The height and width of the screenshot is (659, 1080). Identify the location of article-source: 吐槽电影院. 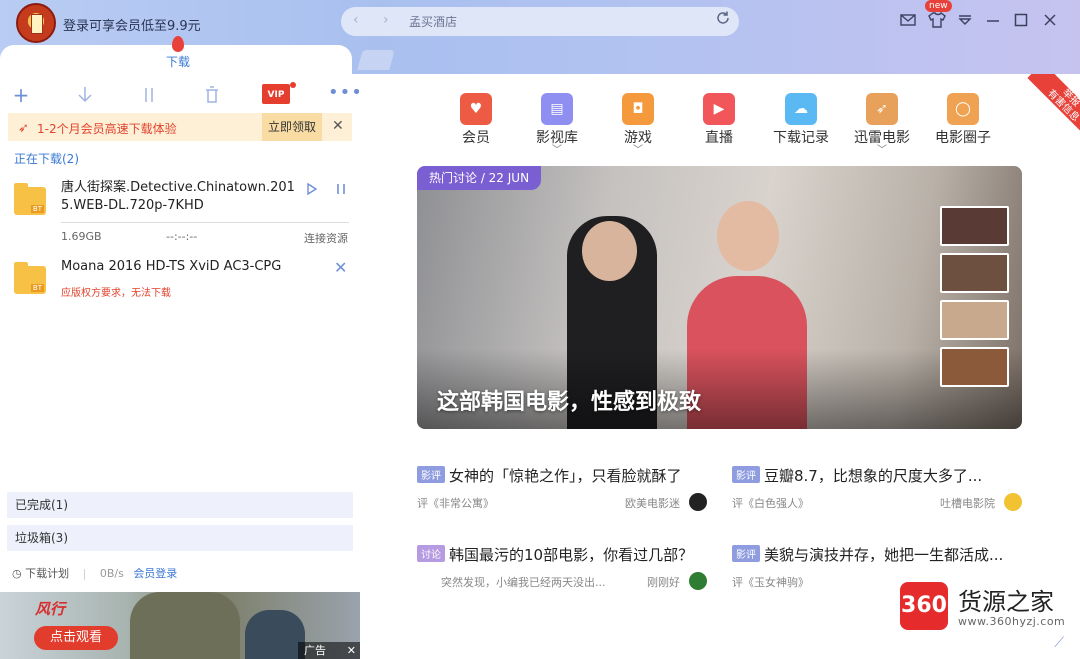
(955, 503).